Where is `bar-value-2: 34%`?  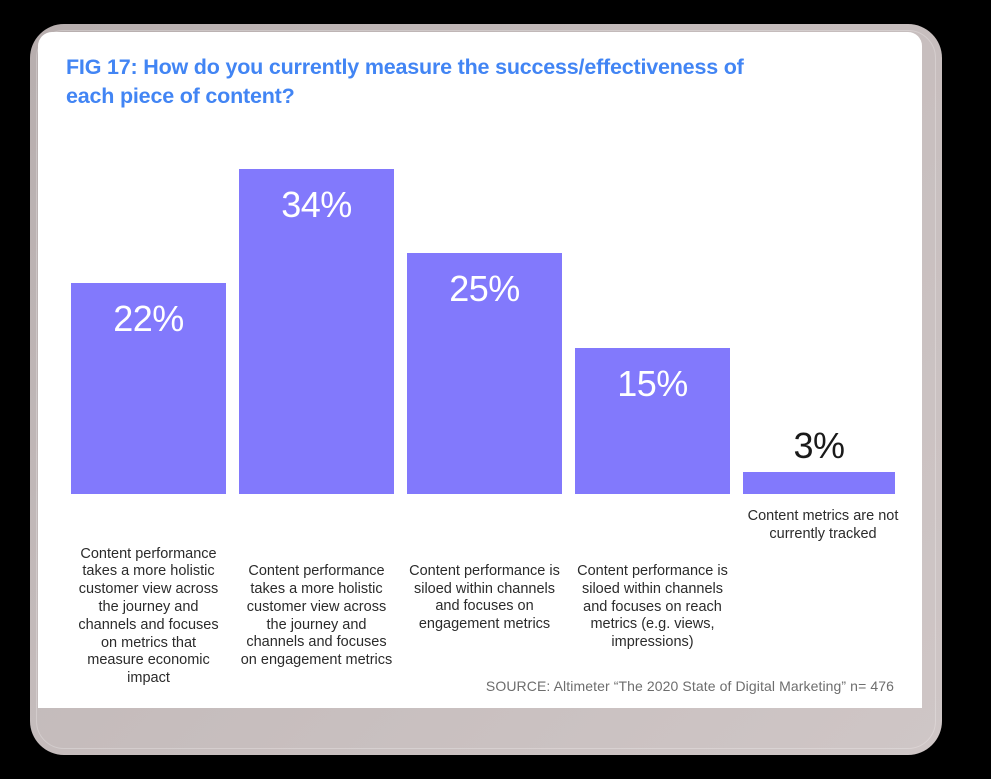
bar-value-2: 34% is located at coordinates (316, 204).